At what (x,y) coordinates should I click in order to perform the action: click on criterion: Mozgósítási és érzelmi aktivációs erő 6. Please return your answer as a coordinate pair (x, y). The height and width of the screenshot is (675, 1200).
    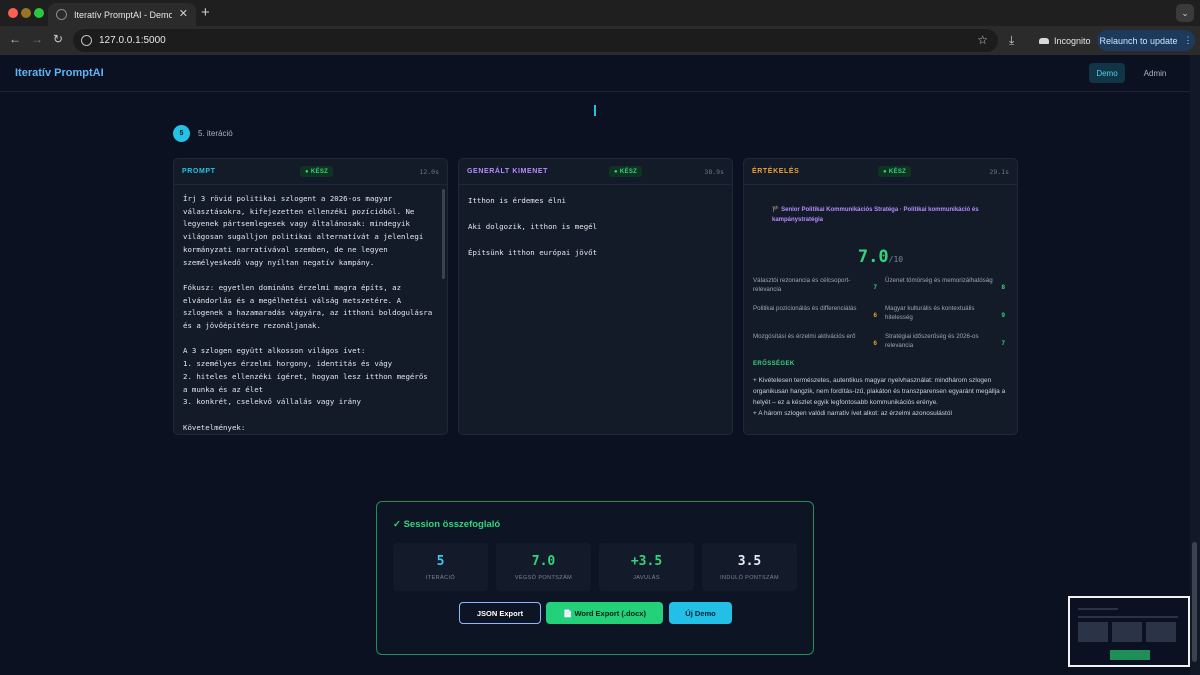
    Looking at the image, I should click on (817, 346).